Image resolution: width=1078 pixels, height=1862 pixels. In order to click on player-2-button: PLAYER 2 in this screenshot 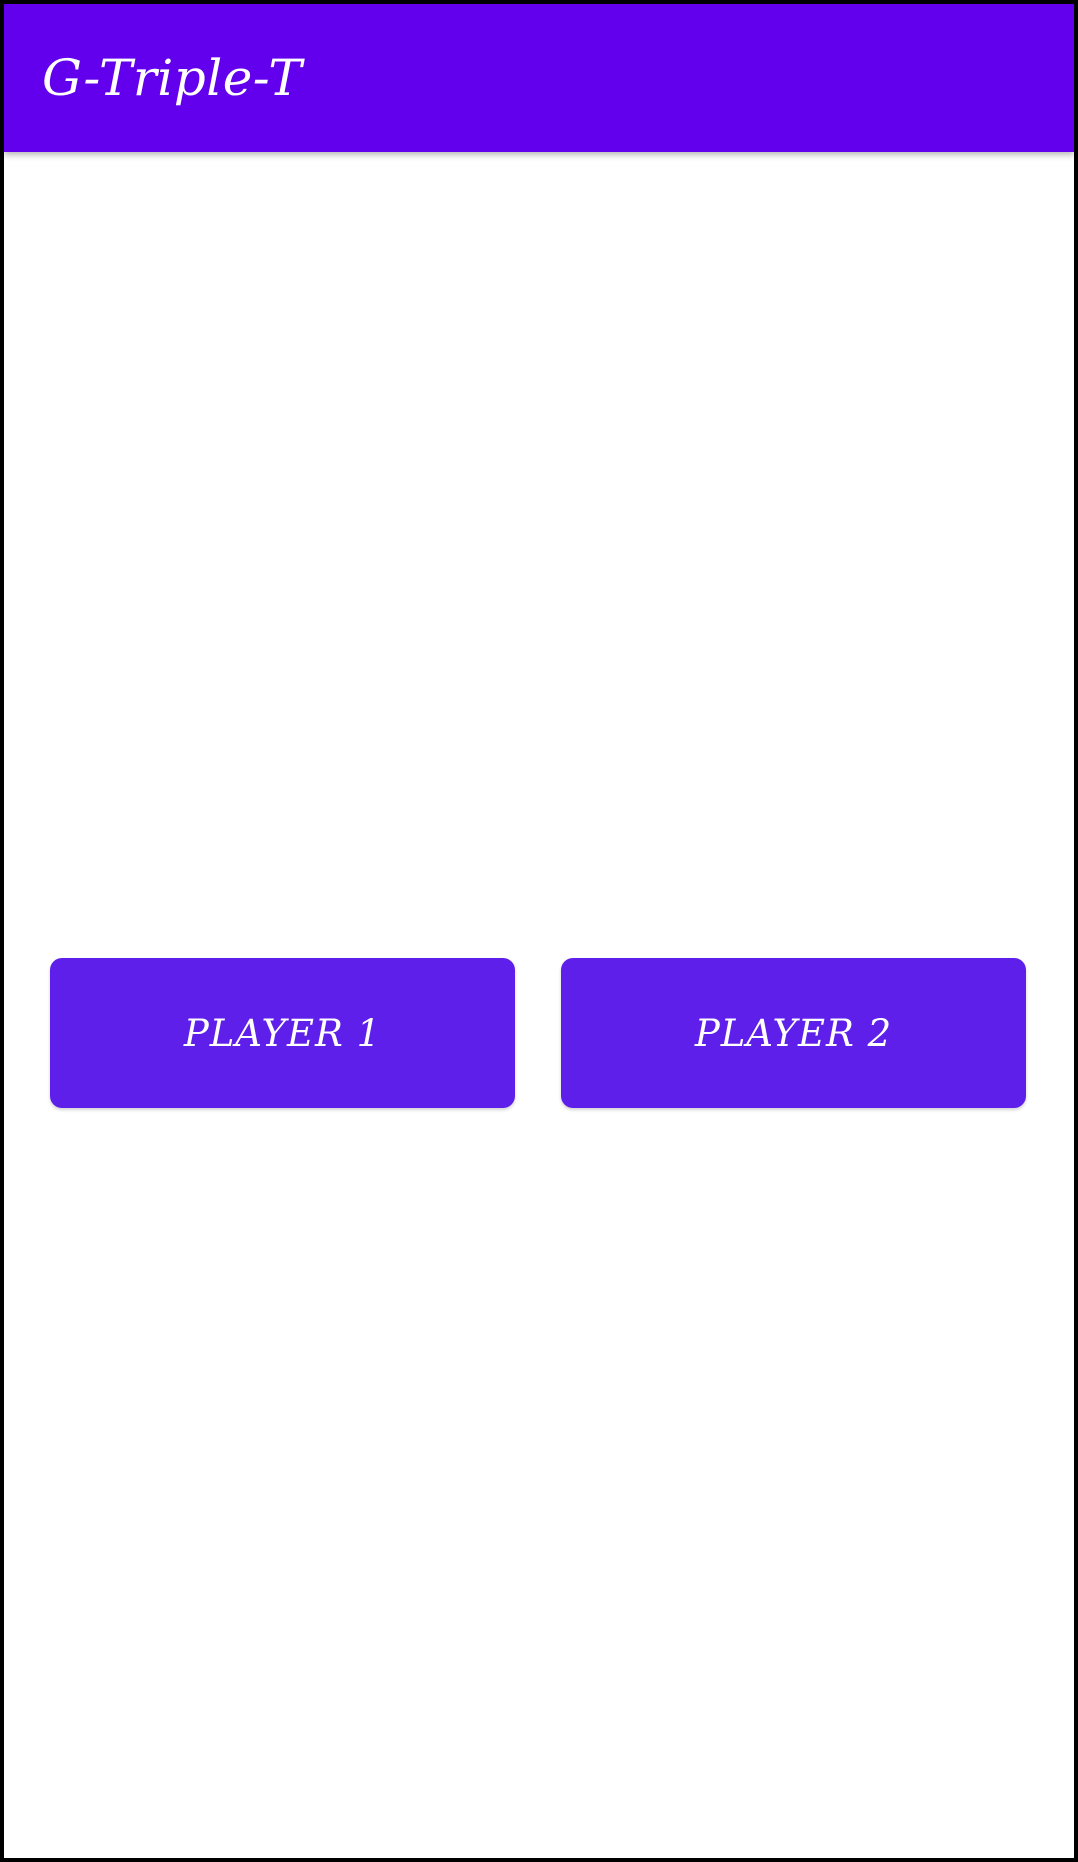, I will do `click(793, 1033)`.